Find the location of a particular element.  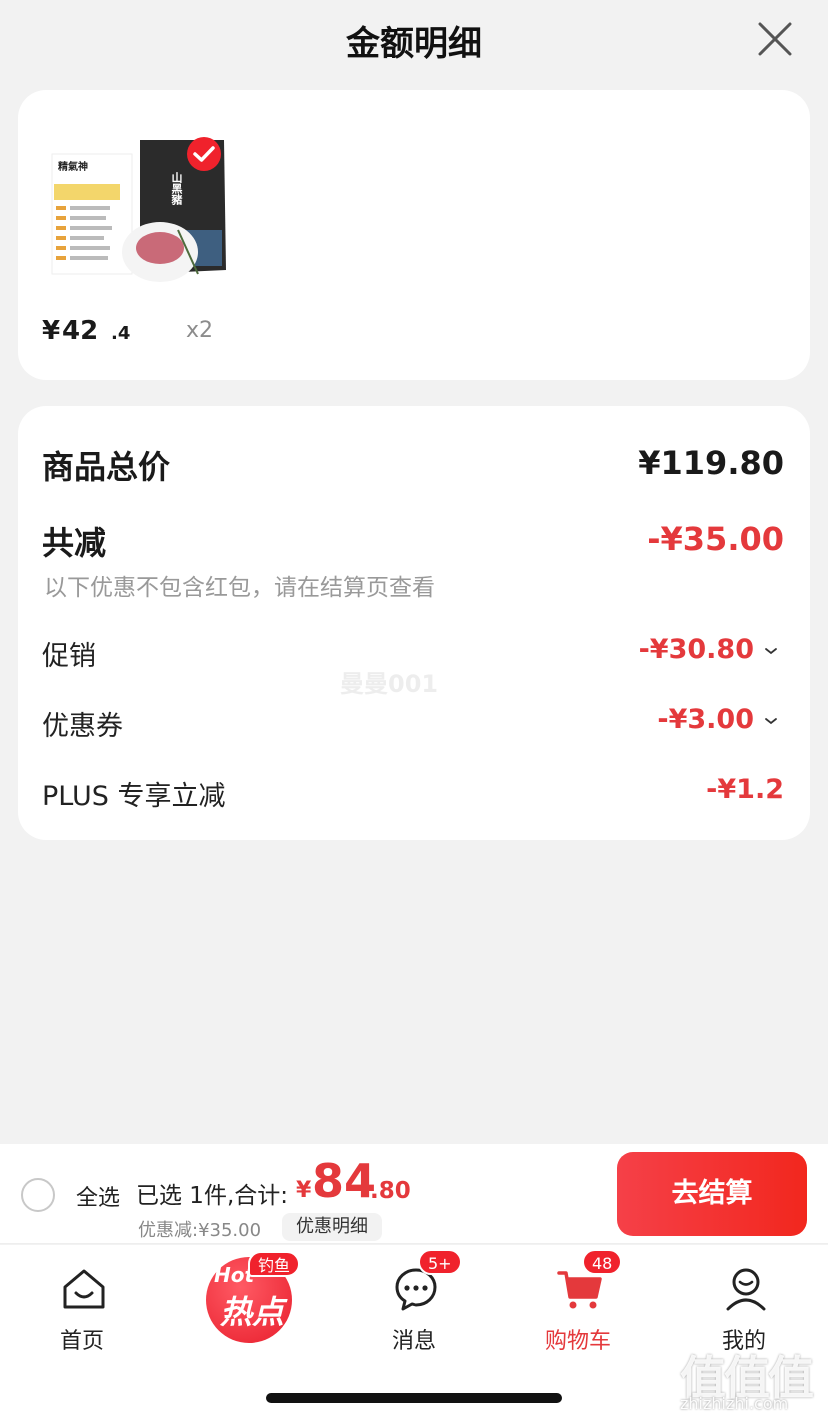

selected-count-text: 已选 1件,合计: is located at coordinates (212, 1196).